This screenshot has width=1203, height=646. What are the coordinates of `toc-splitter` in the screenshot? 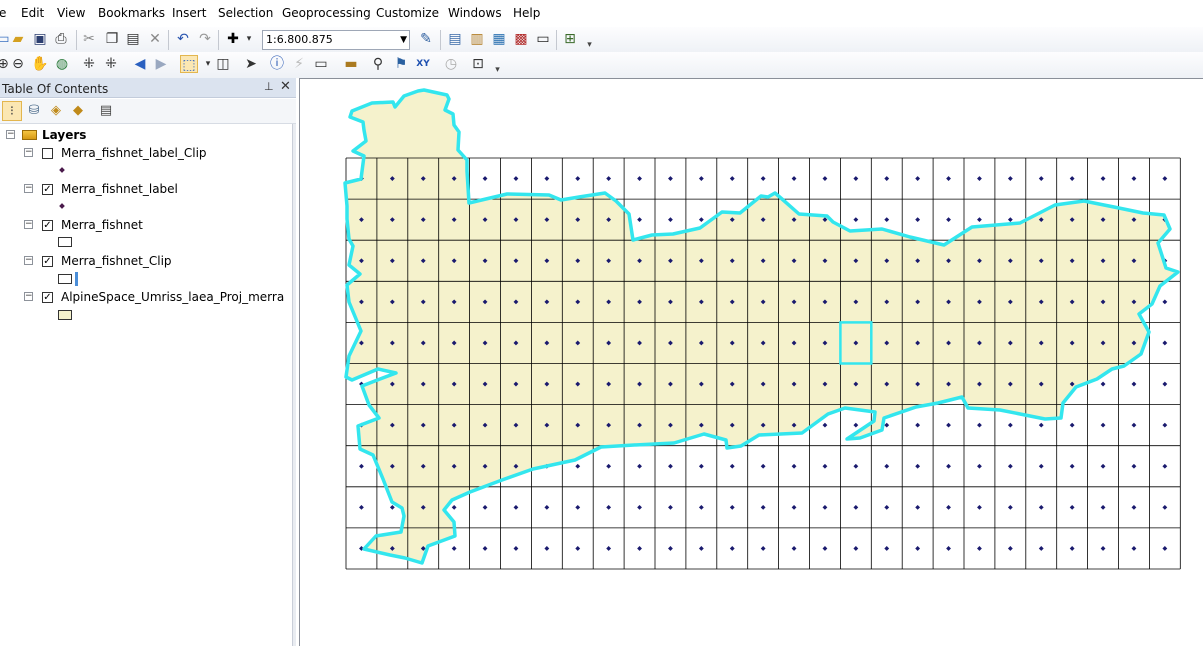 It's located at (294, 385).